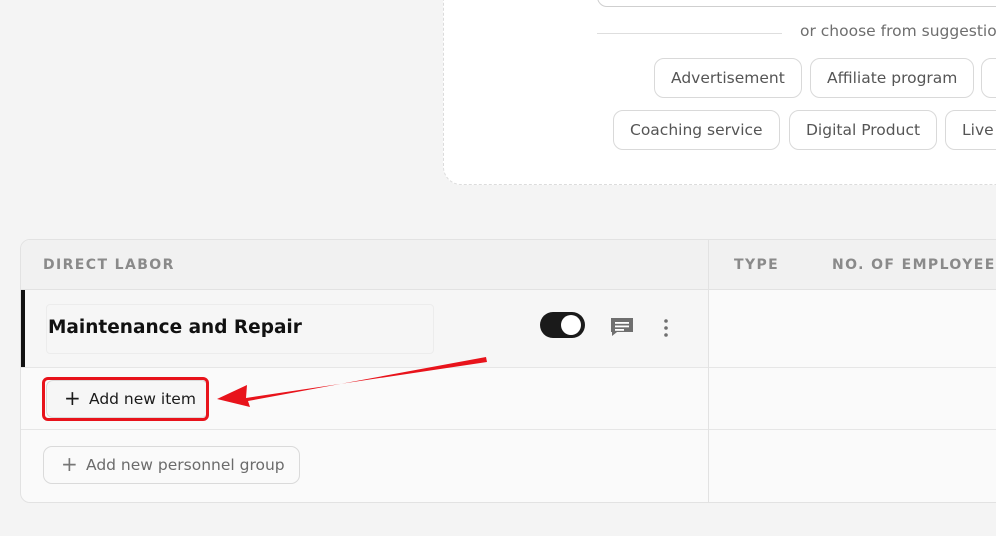 The height and width of the screenshot is (536, 996). What do you see at coordinates (970, 130) in the screenshot?
I see `chip-live: Live` at bounding box center [970, 130].